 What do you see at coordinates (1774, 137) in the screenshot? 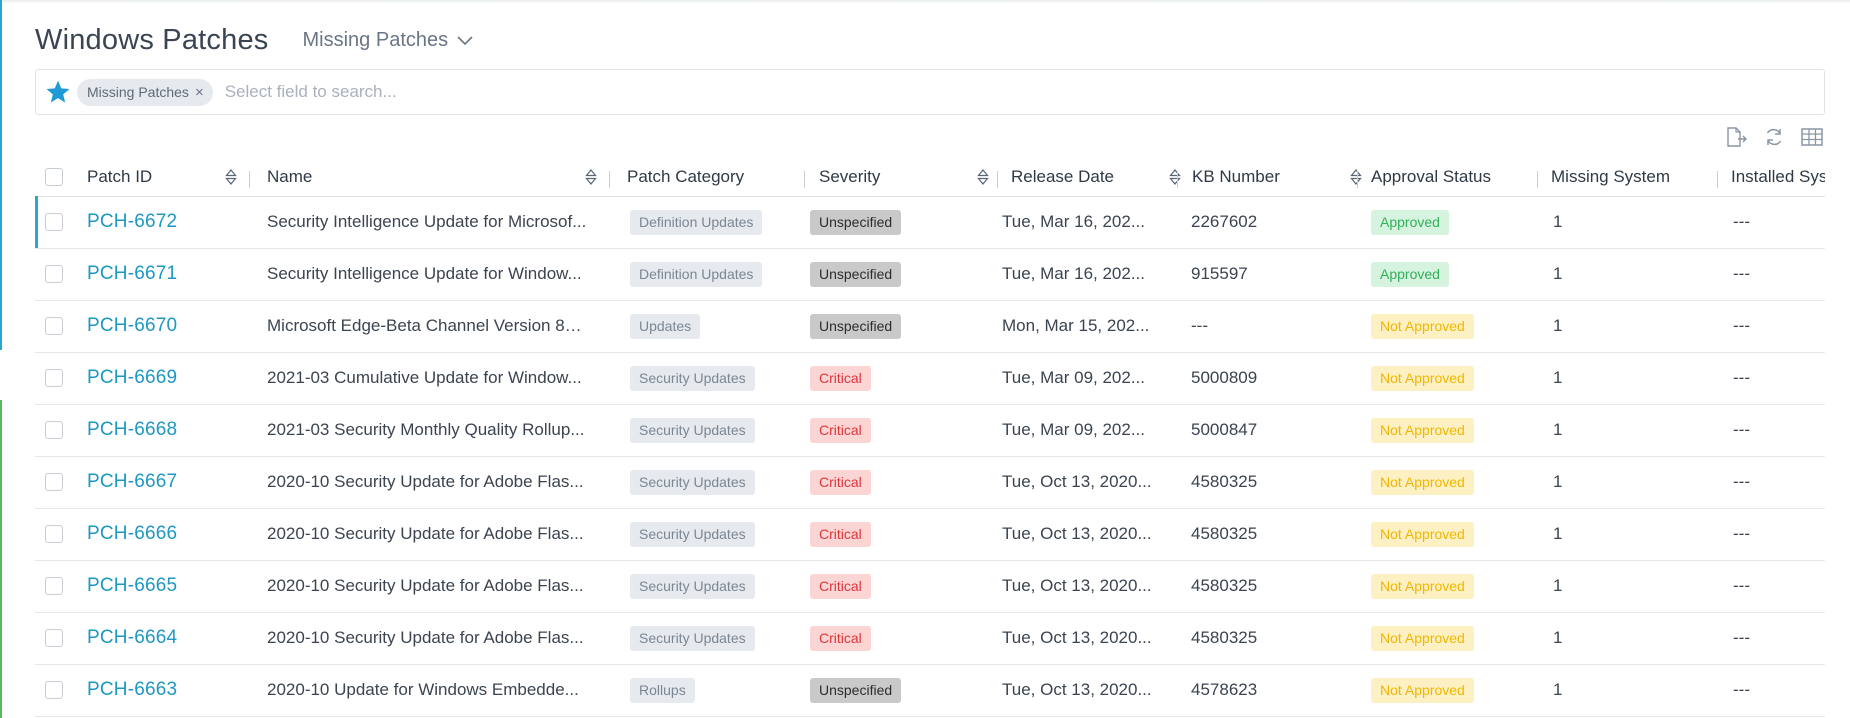
I see `refresh-icon` at bounding box center [1774, 137].